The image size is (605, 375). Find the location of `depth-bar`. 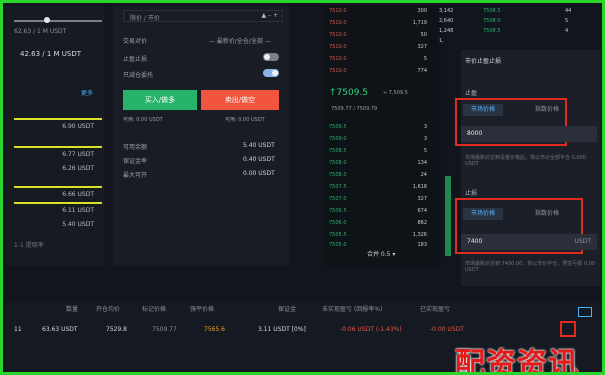

depth-bar is located at coordinates (448, 216).